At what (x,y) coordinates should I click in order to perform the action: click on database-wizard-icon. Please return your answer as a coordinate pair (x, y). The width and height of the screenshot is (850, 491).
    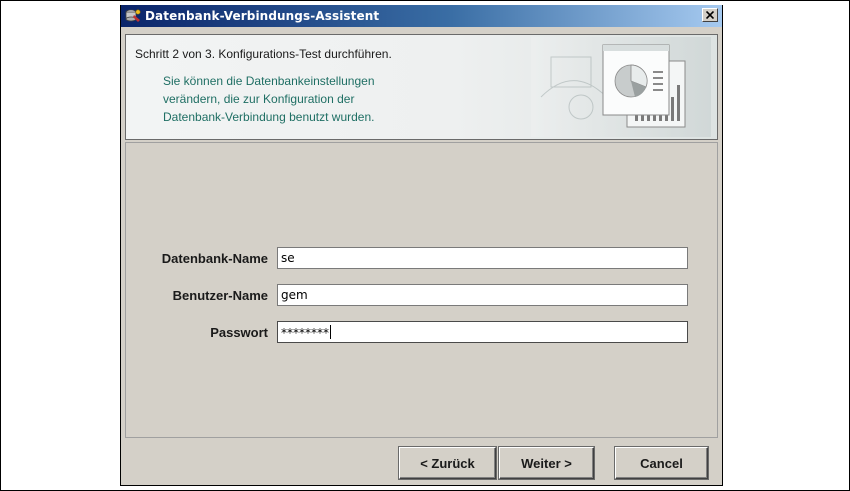
    Looking at the image, I should click on (133, 16).